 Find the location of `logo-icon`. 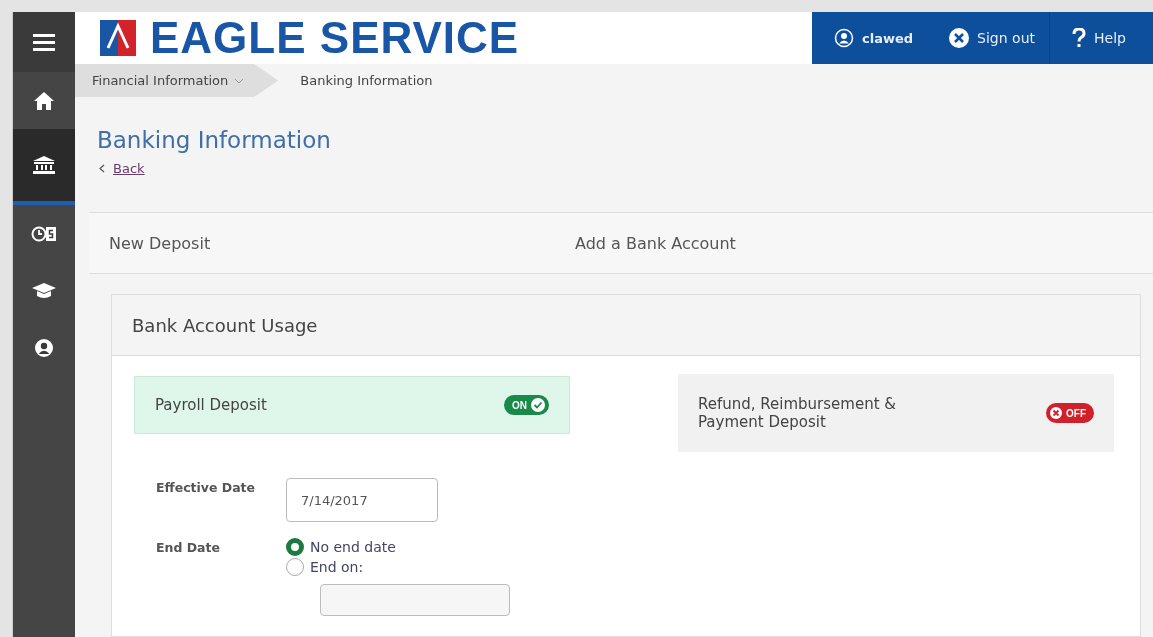

logo-icon is located at coordinates (118, 38).